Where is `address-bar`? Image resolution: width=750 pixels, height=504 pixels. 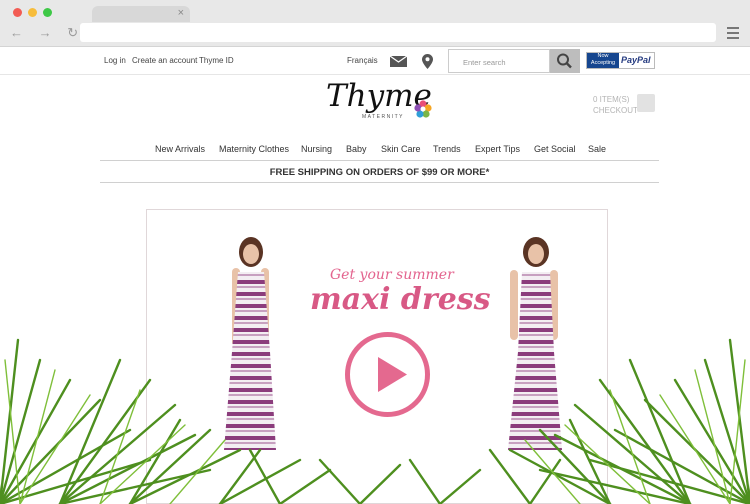
address-bar is located at coordinates (398, 32).